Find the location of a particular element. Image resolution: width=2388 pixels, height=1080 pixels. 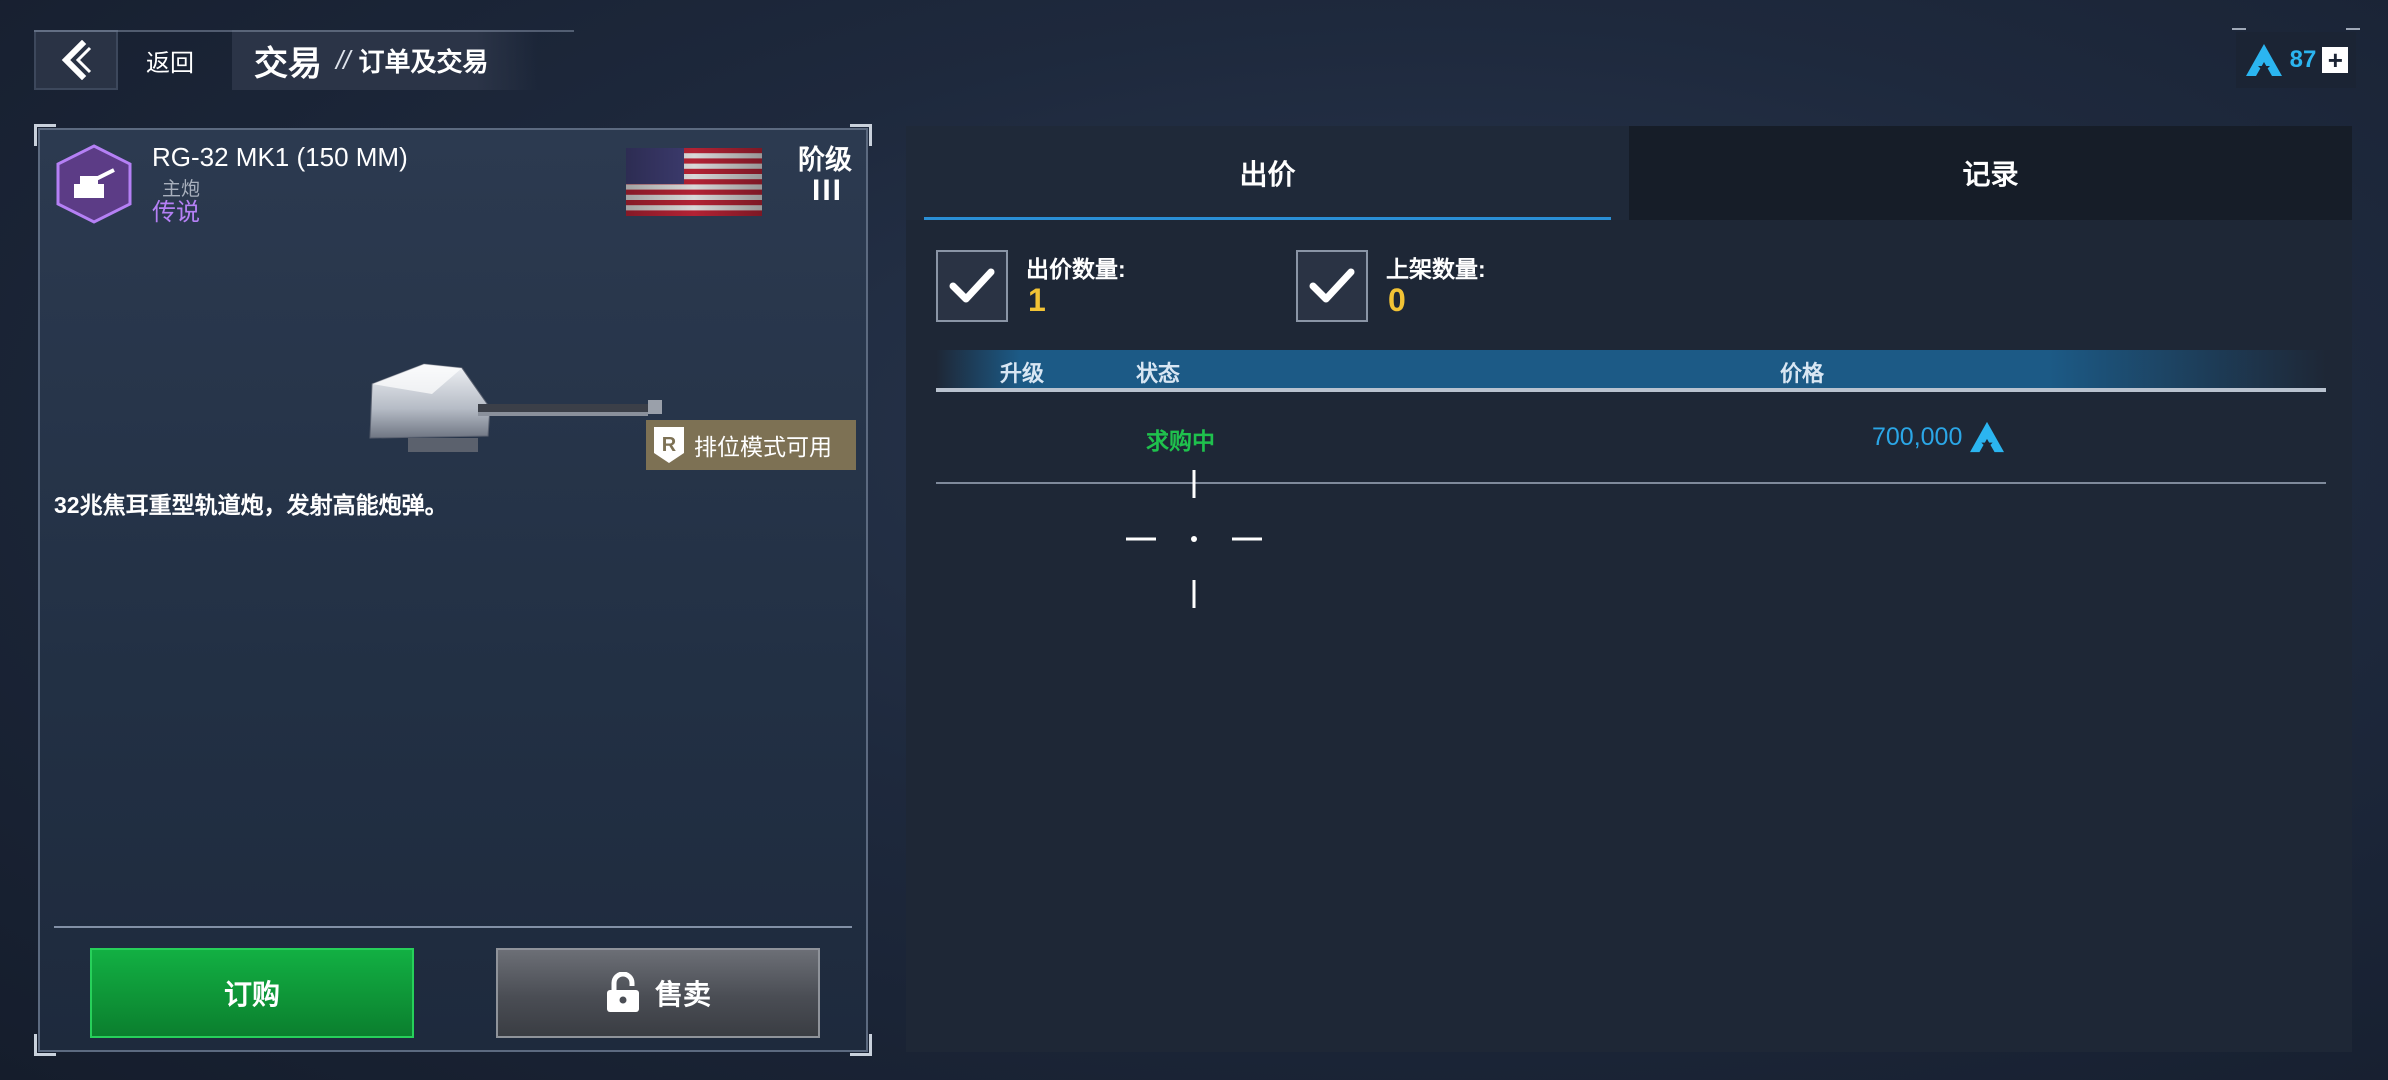

table-header-divider is located at coordinates (1631, 390).